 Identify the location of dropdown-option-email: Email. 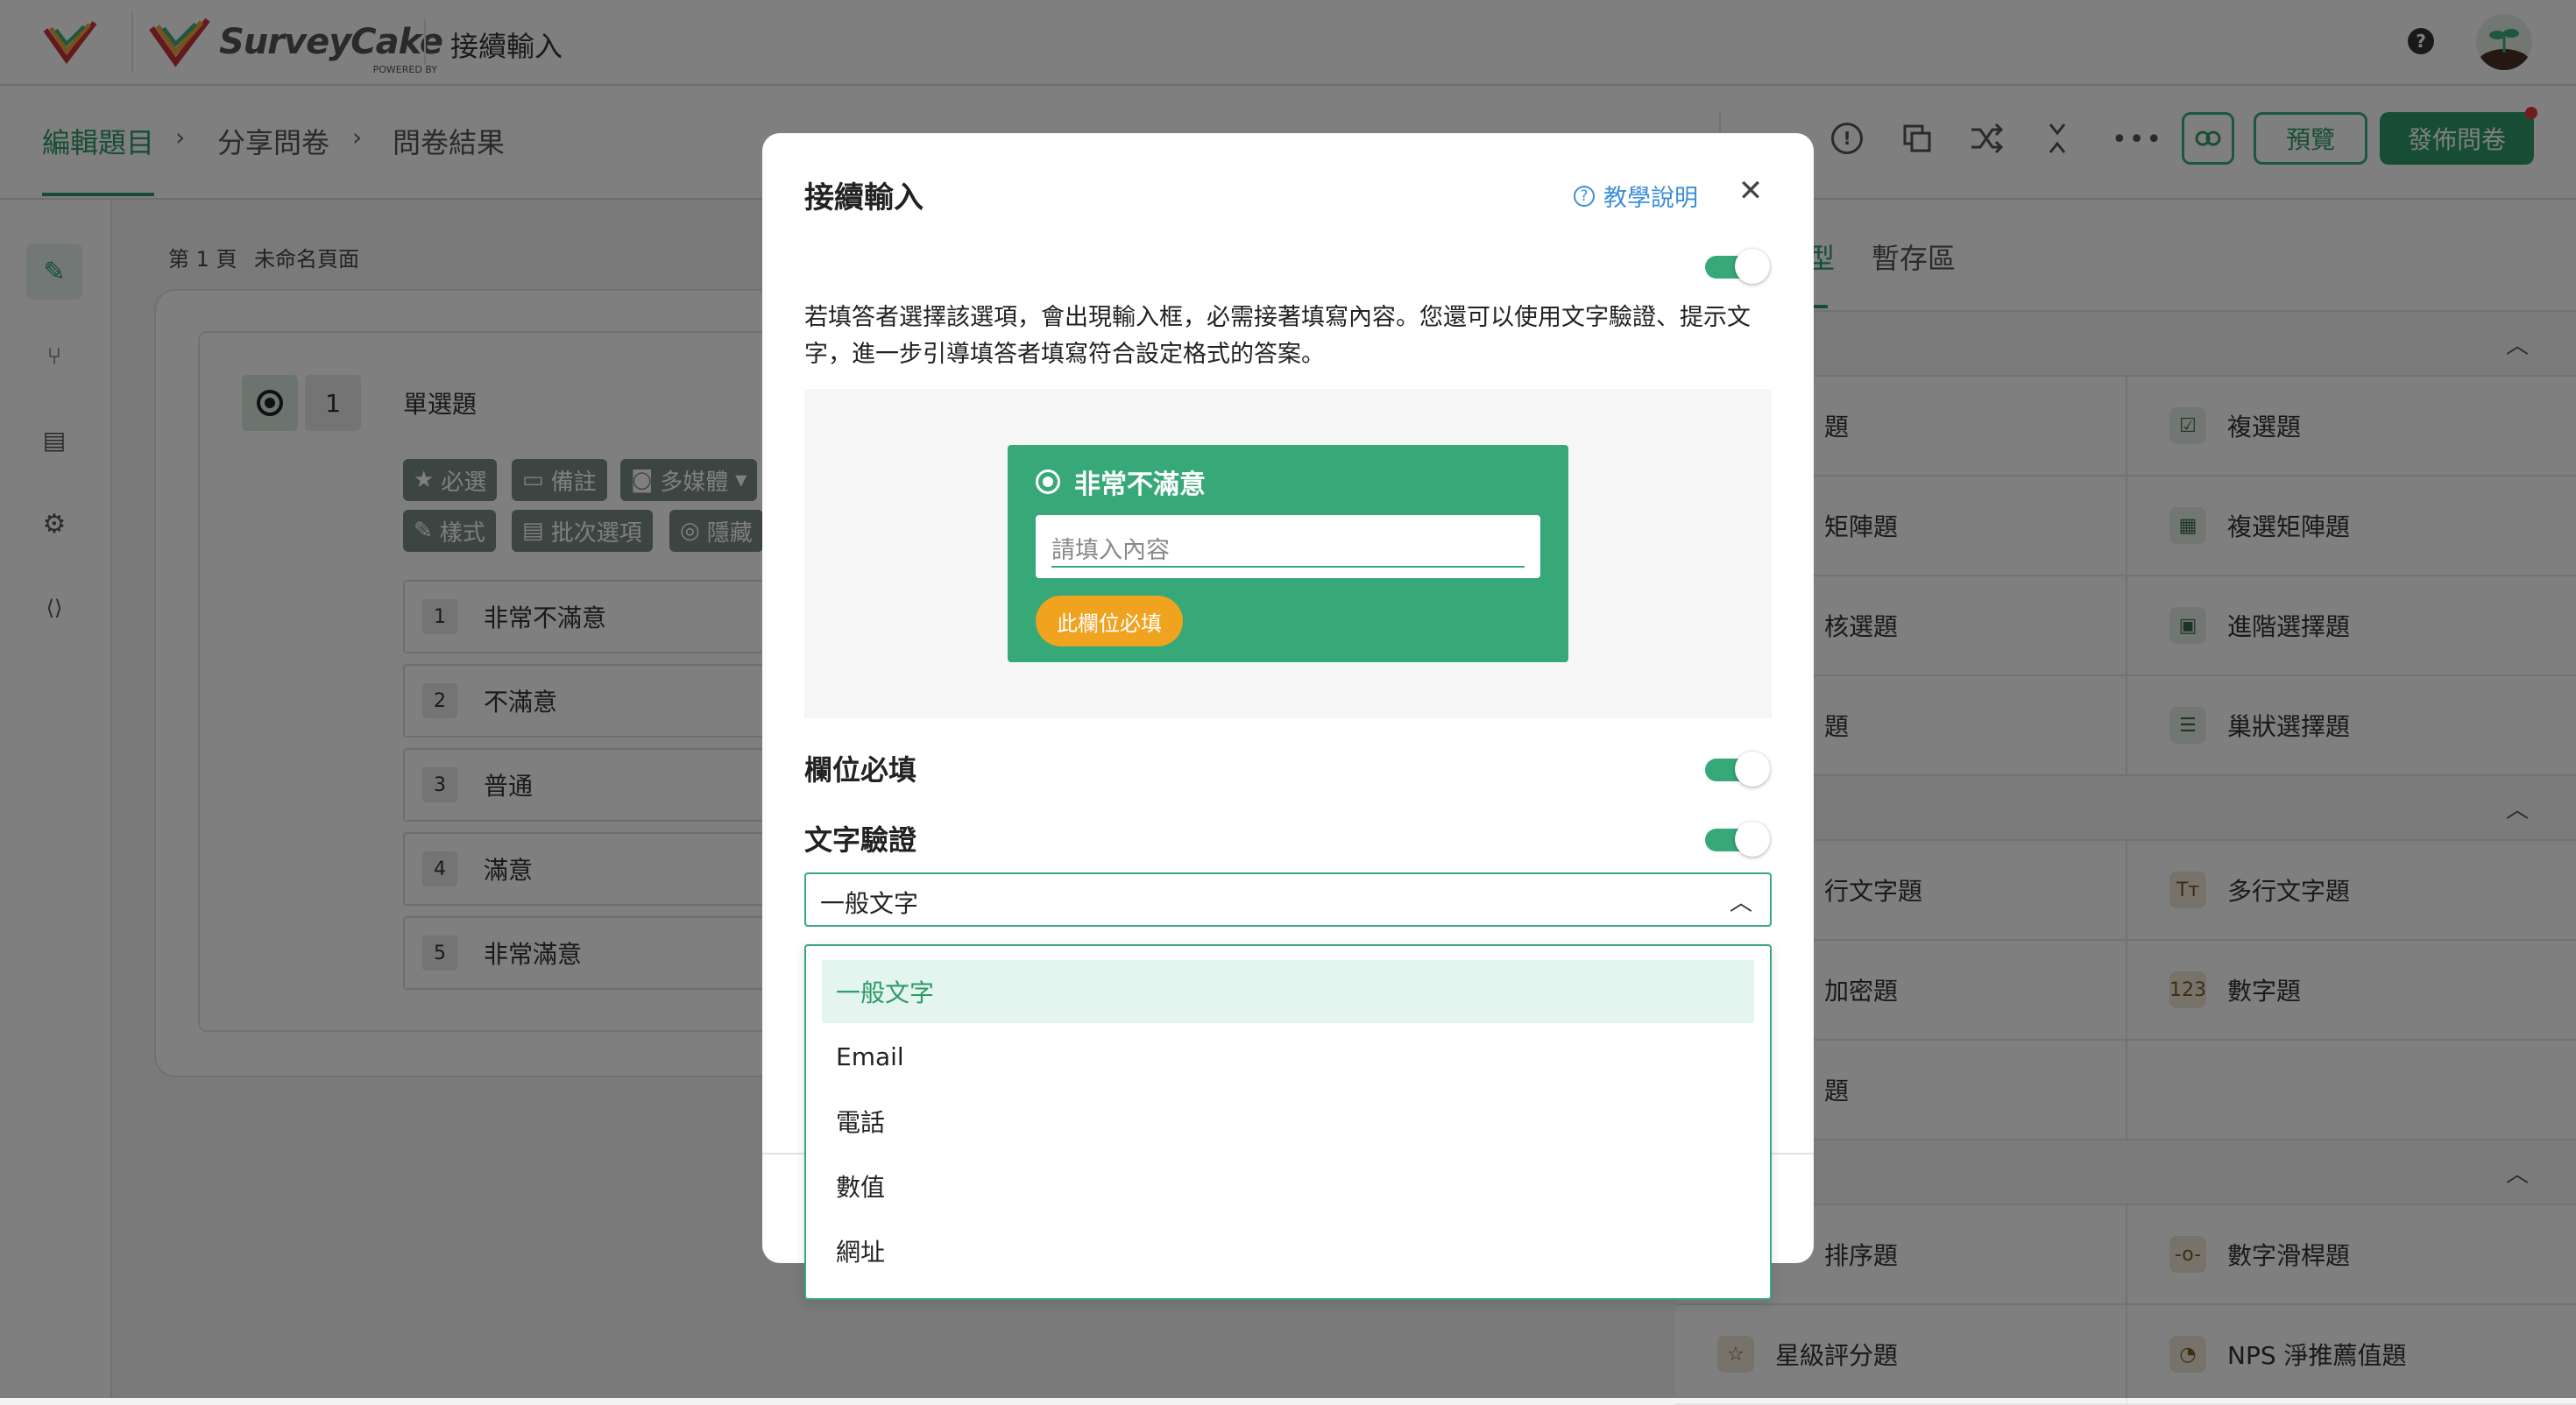
(1288, 1056).